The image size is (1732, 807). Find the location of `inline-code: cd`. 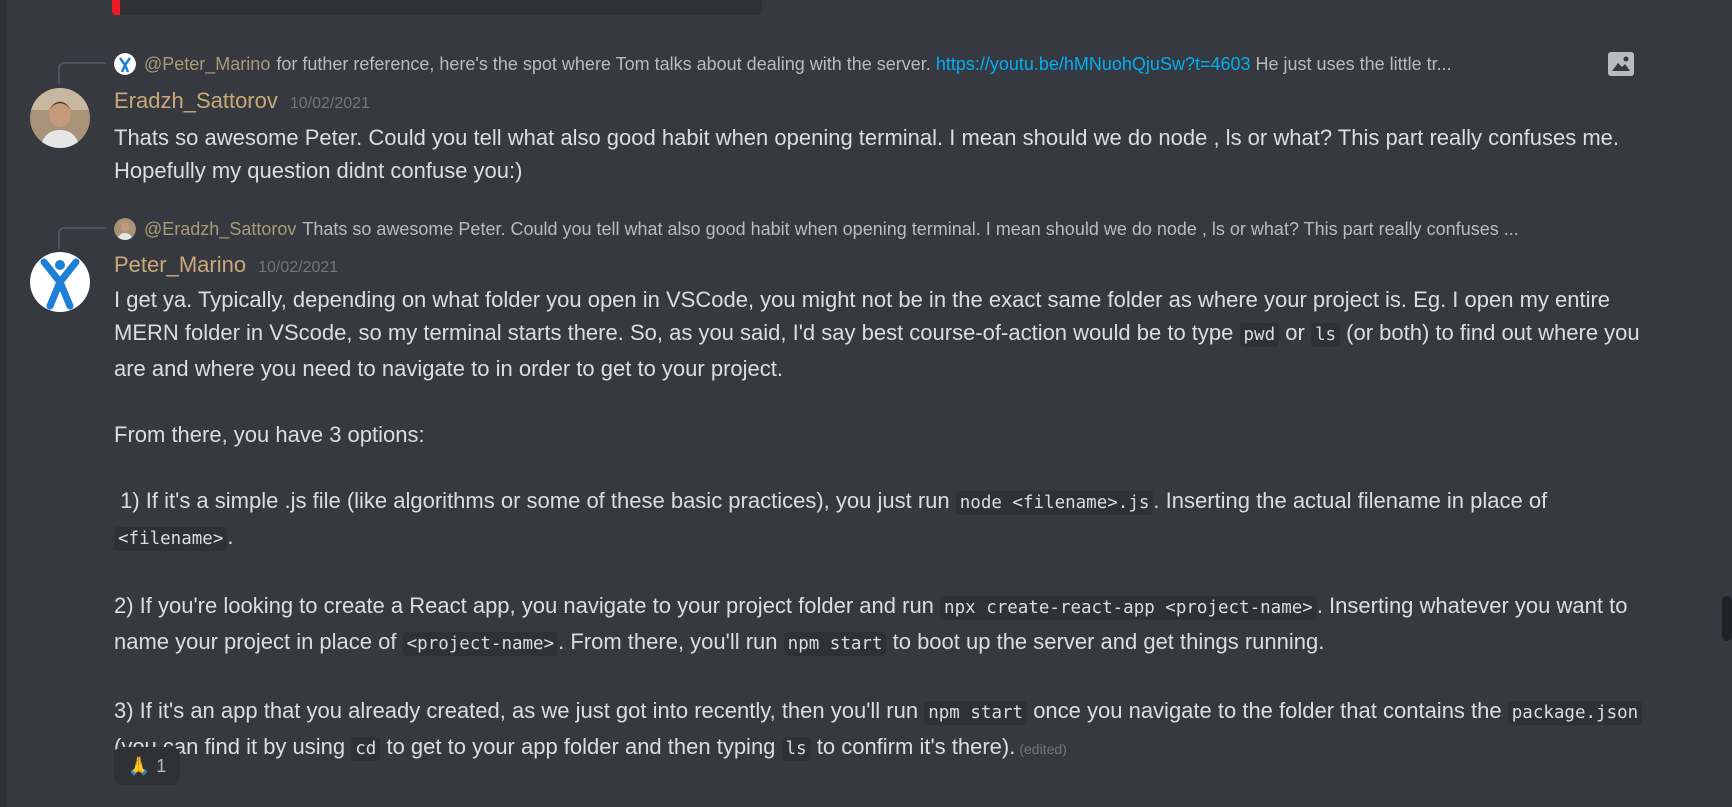

inline-code: cd is located at coordinates (366, 749).